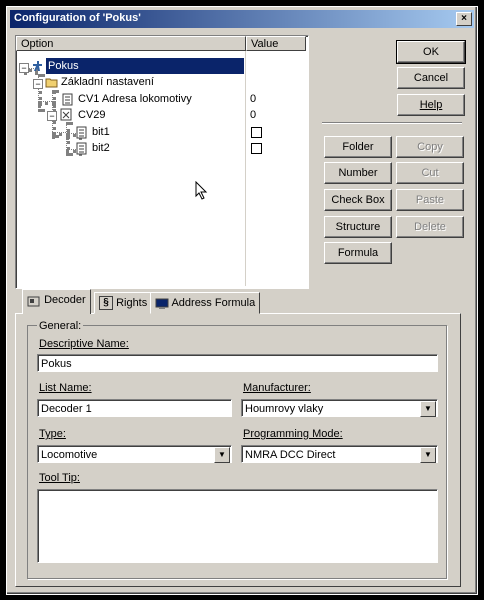 This screenshot has height=600, width=484. I want to click on decoder-person-icon, so click(37, 66).